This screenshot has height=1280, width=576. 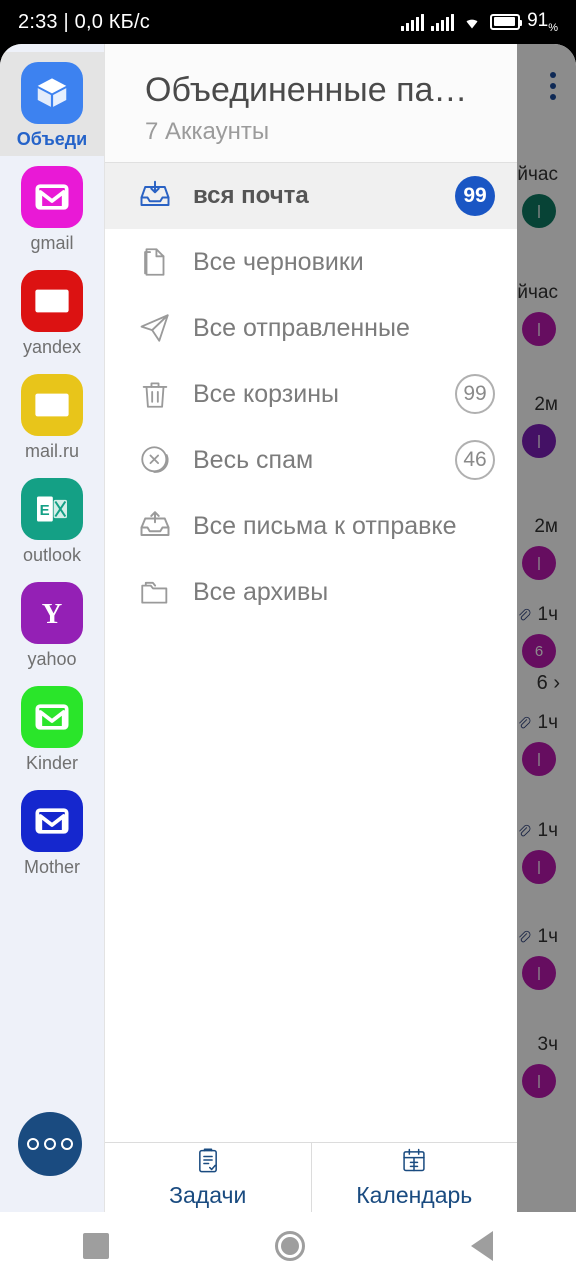 What do you see at coordinates (266, 393) in the screenshot?
I see `folder-label: Все корзины` at bounding box center [266, 393].